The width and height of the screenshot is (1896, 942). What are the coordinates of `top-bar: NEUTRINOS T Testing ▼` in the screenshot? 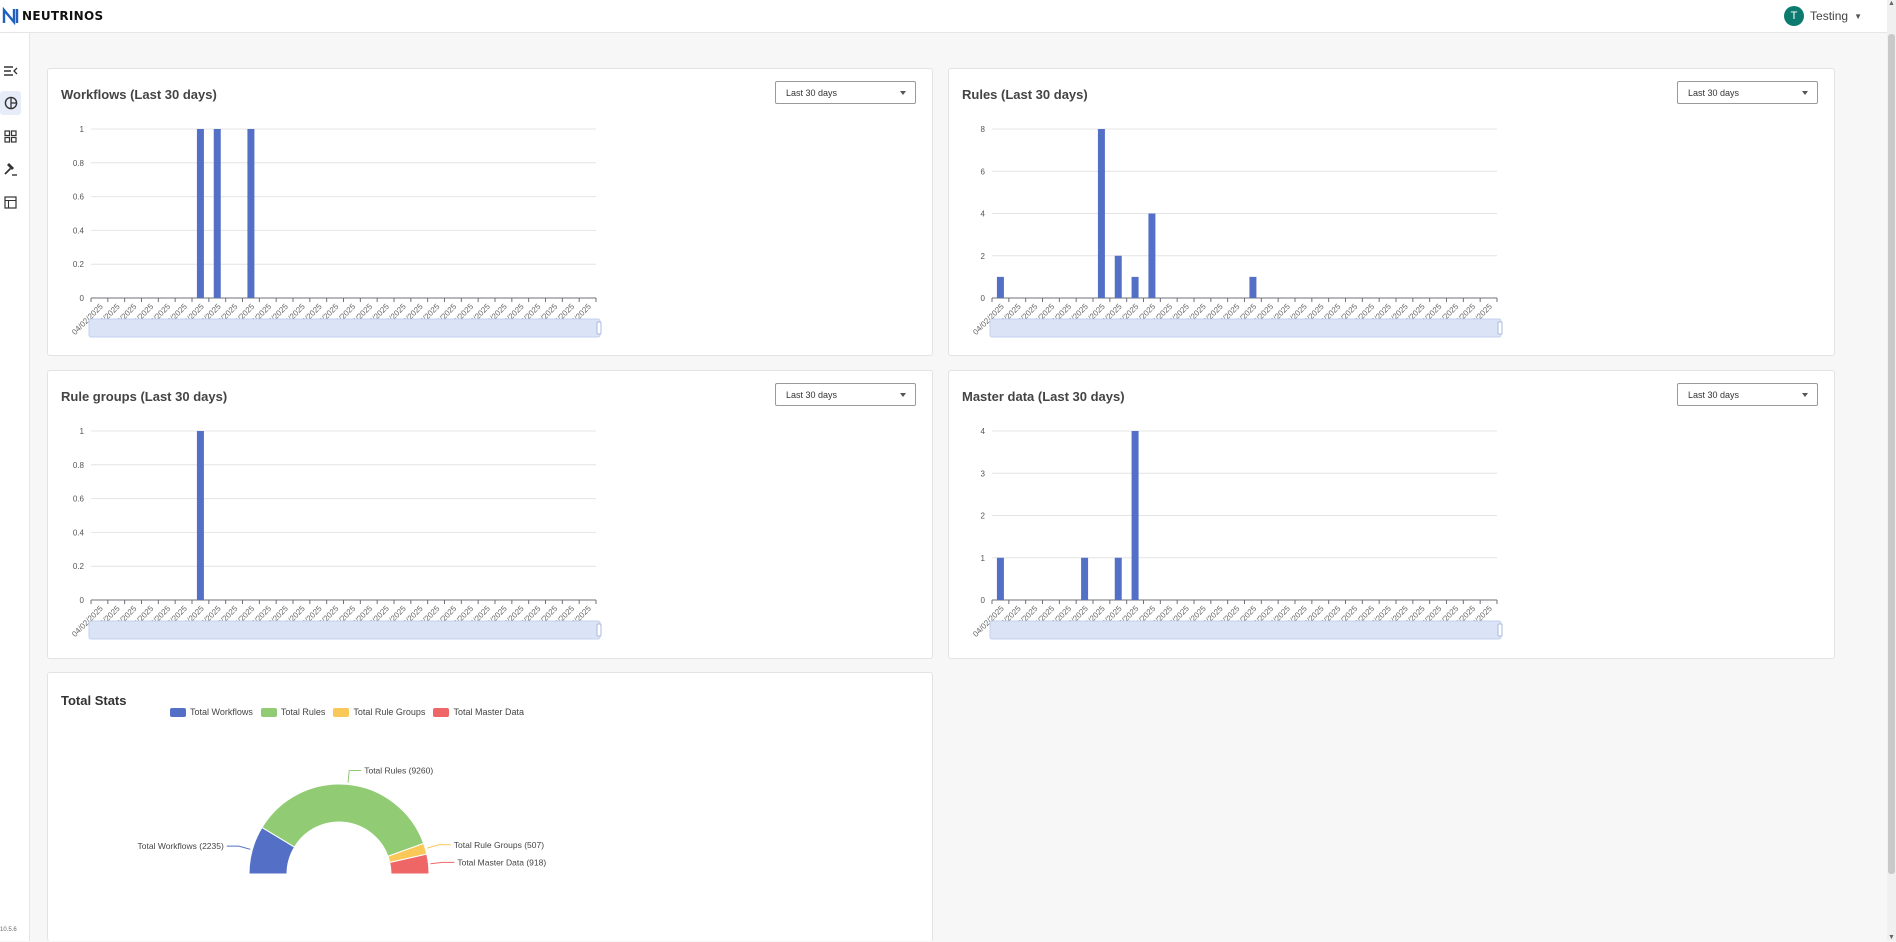 It's located at (948, 16).